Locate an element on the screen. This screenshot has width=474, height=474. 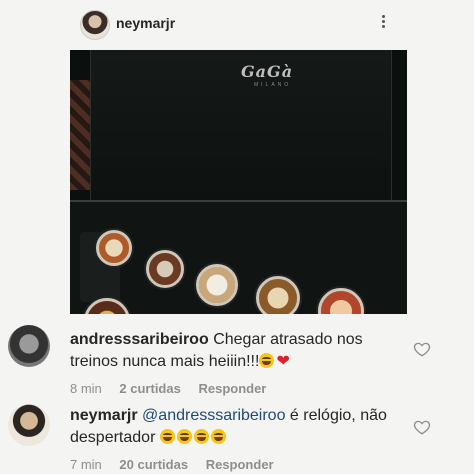
more-options-icon is located at coordinates (383, 23).